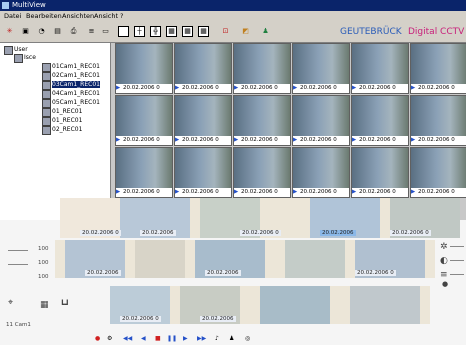  I want to click on tree-item: 03Cam1_REC01, so click(71, 85).